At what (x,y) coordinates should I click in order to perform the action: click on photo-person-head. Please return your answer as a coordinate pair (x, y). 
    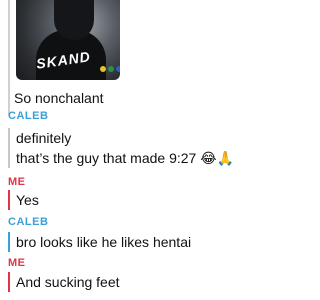
    Looking at the image, I should click on (74, 20).